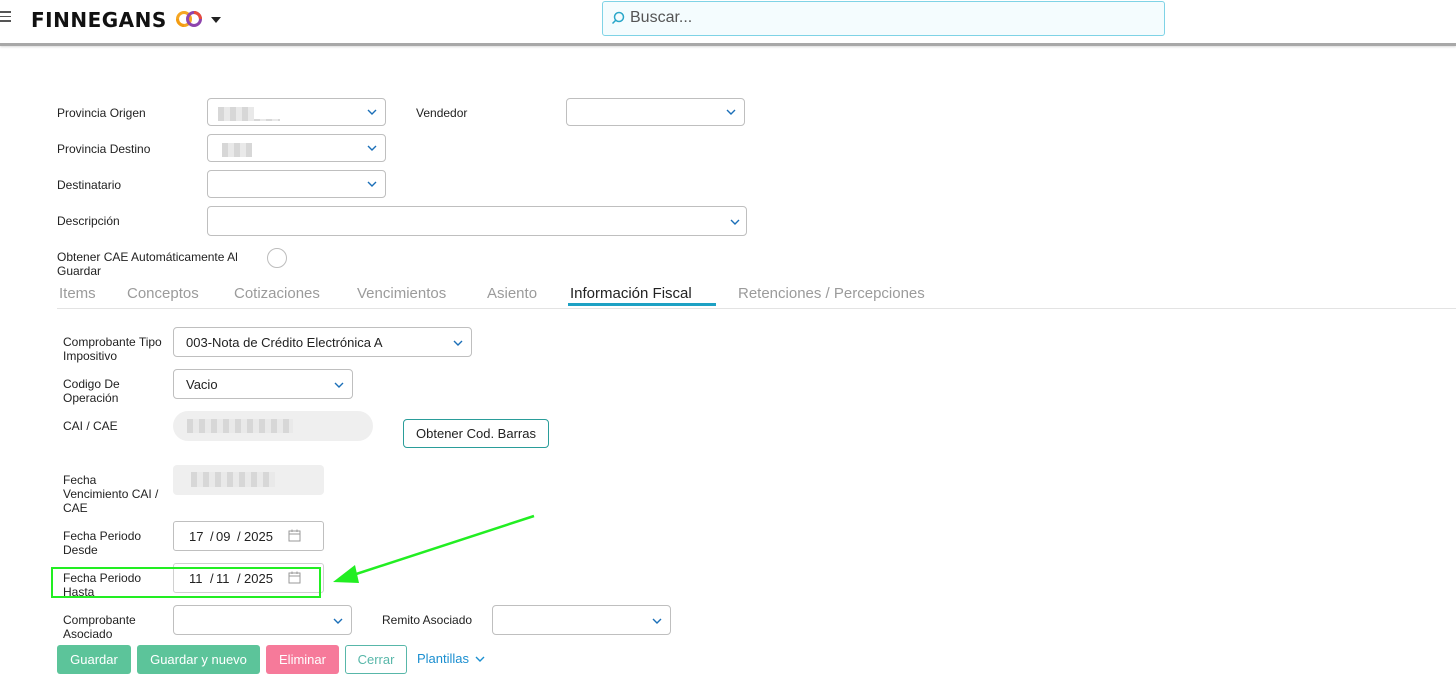 Image resolution: width=1456 pixels, height=694 pixels. What do you see at coordinates (89, 185) in the screenshot?
I see `destinatario-label: Destinatario` at bounding box center [89, 185].